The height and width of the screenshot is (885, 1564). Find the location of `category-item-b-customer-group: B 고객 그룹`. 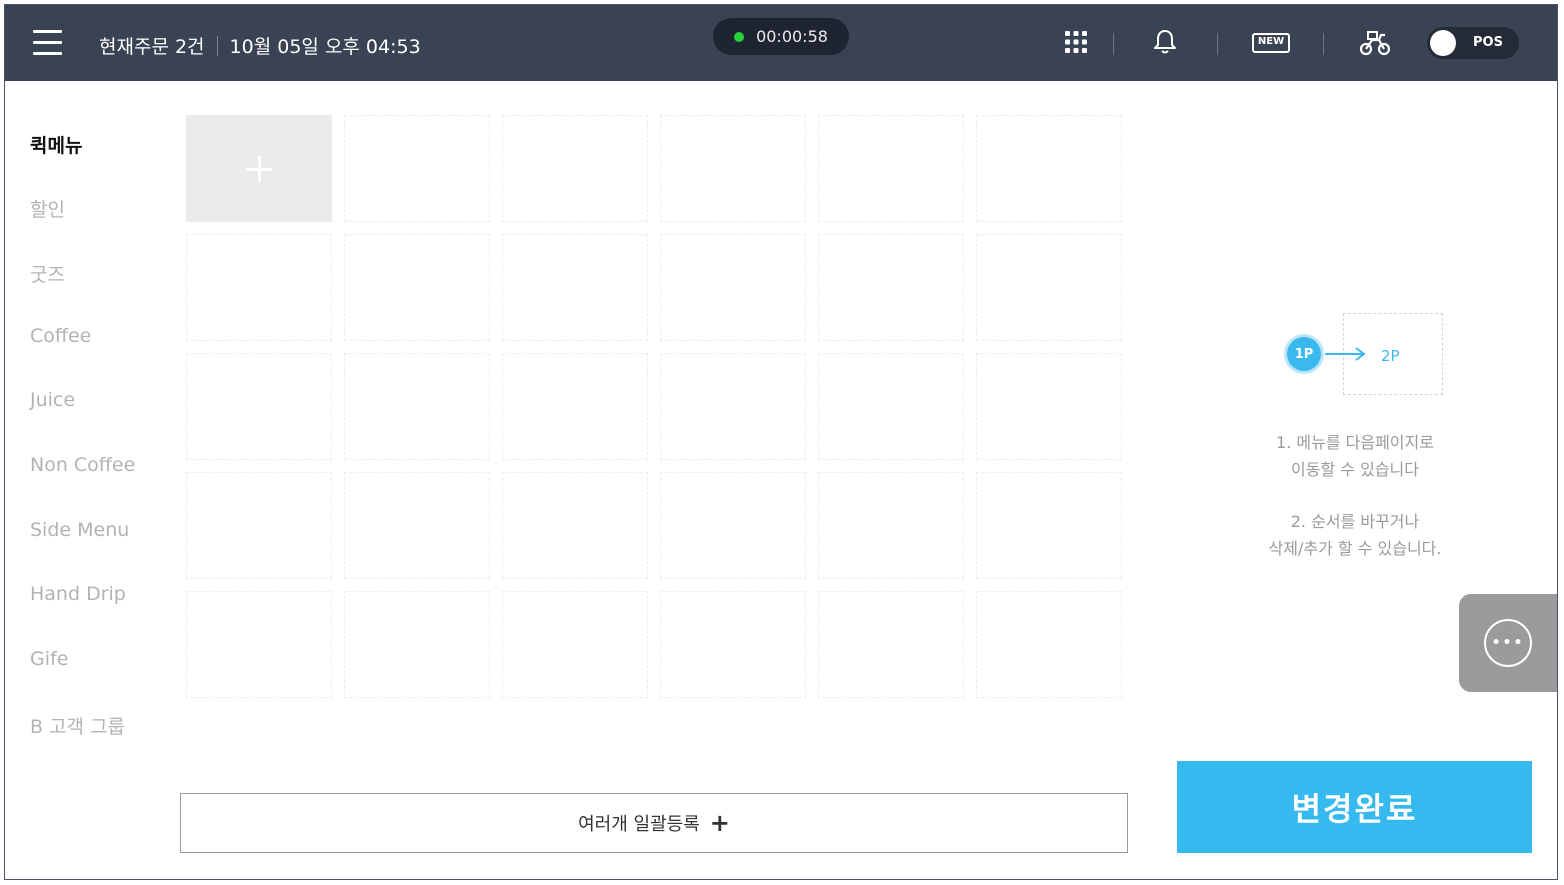

category-item-b-customer-group: B 고객 그룹 is located at coordinates (77, 725).